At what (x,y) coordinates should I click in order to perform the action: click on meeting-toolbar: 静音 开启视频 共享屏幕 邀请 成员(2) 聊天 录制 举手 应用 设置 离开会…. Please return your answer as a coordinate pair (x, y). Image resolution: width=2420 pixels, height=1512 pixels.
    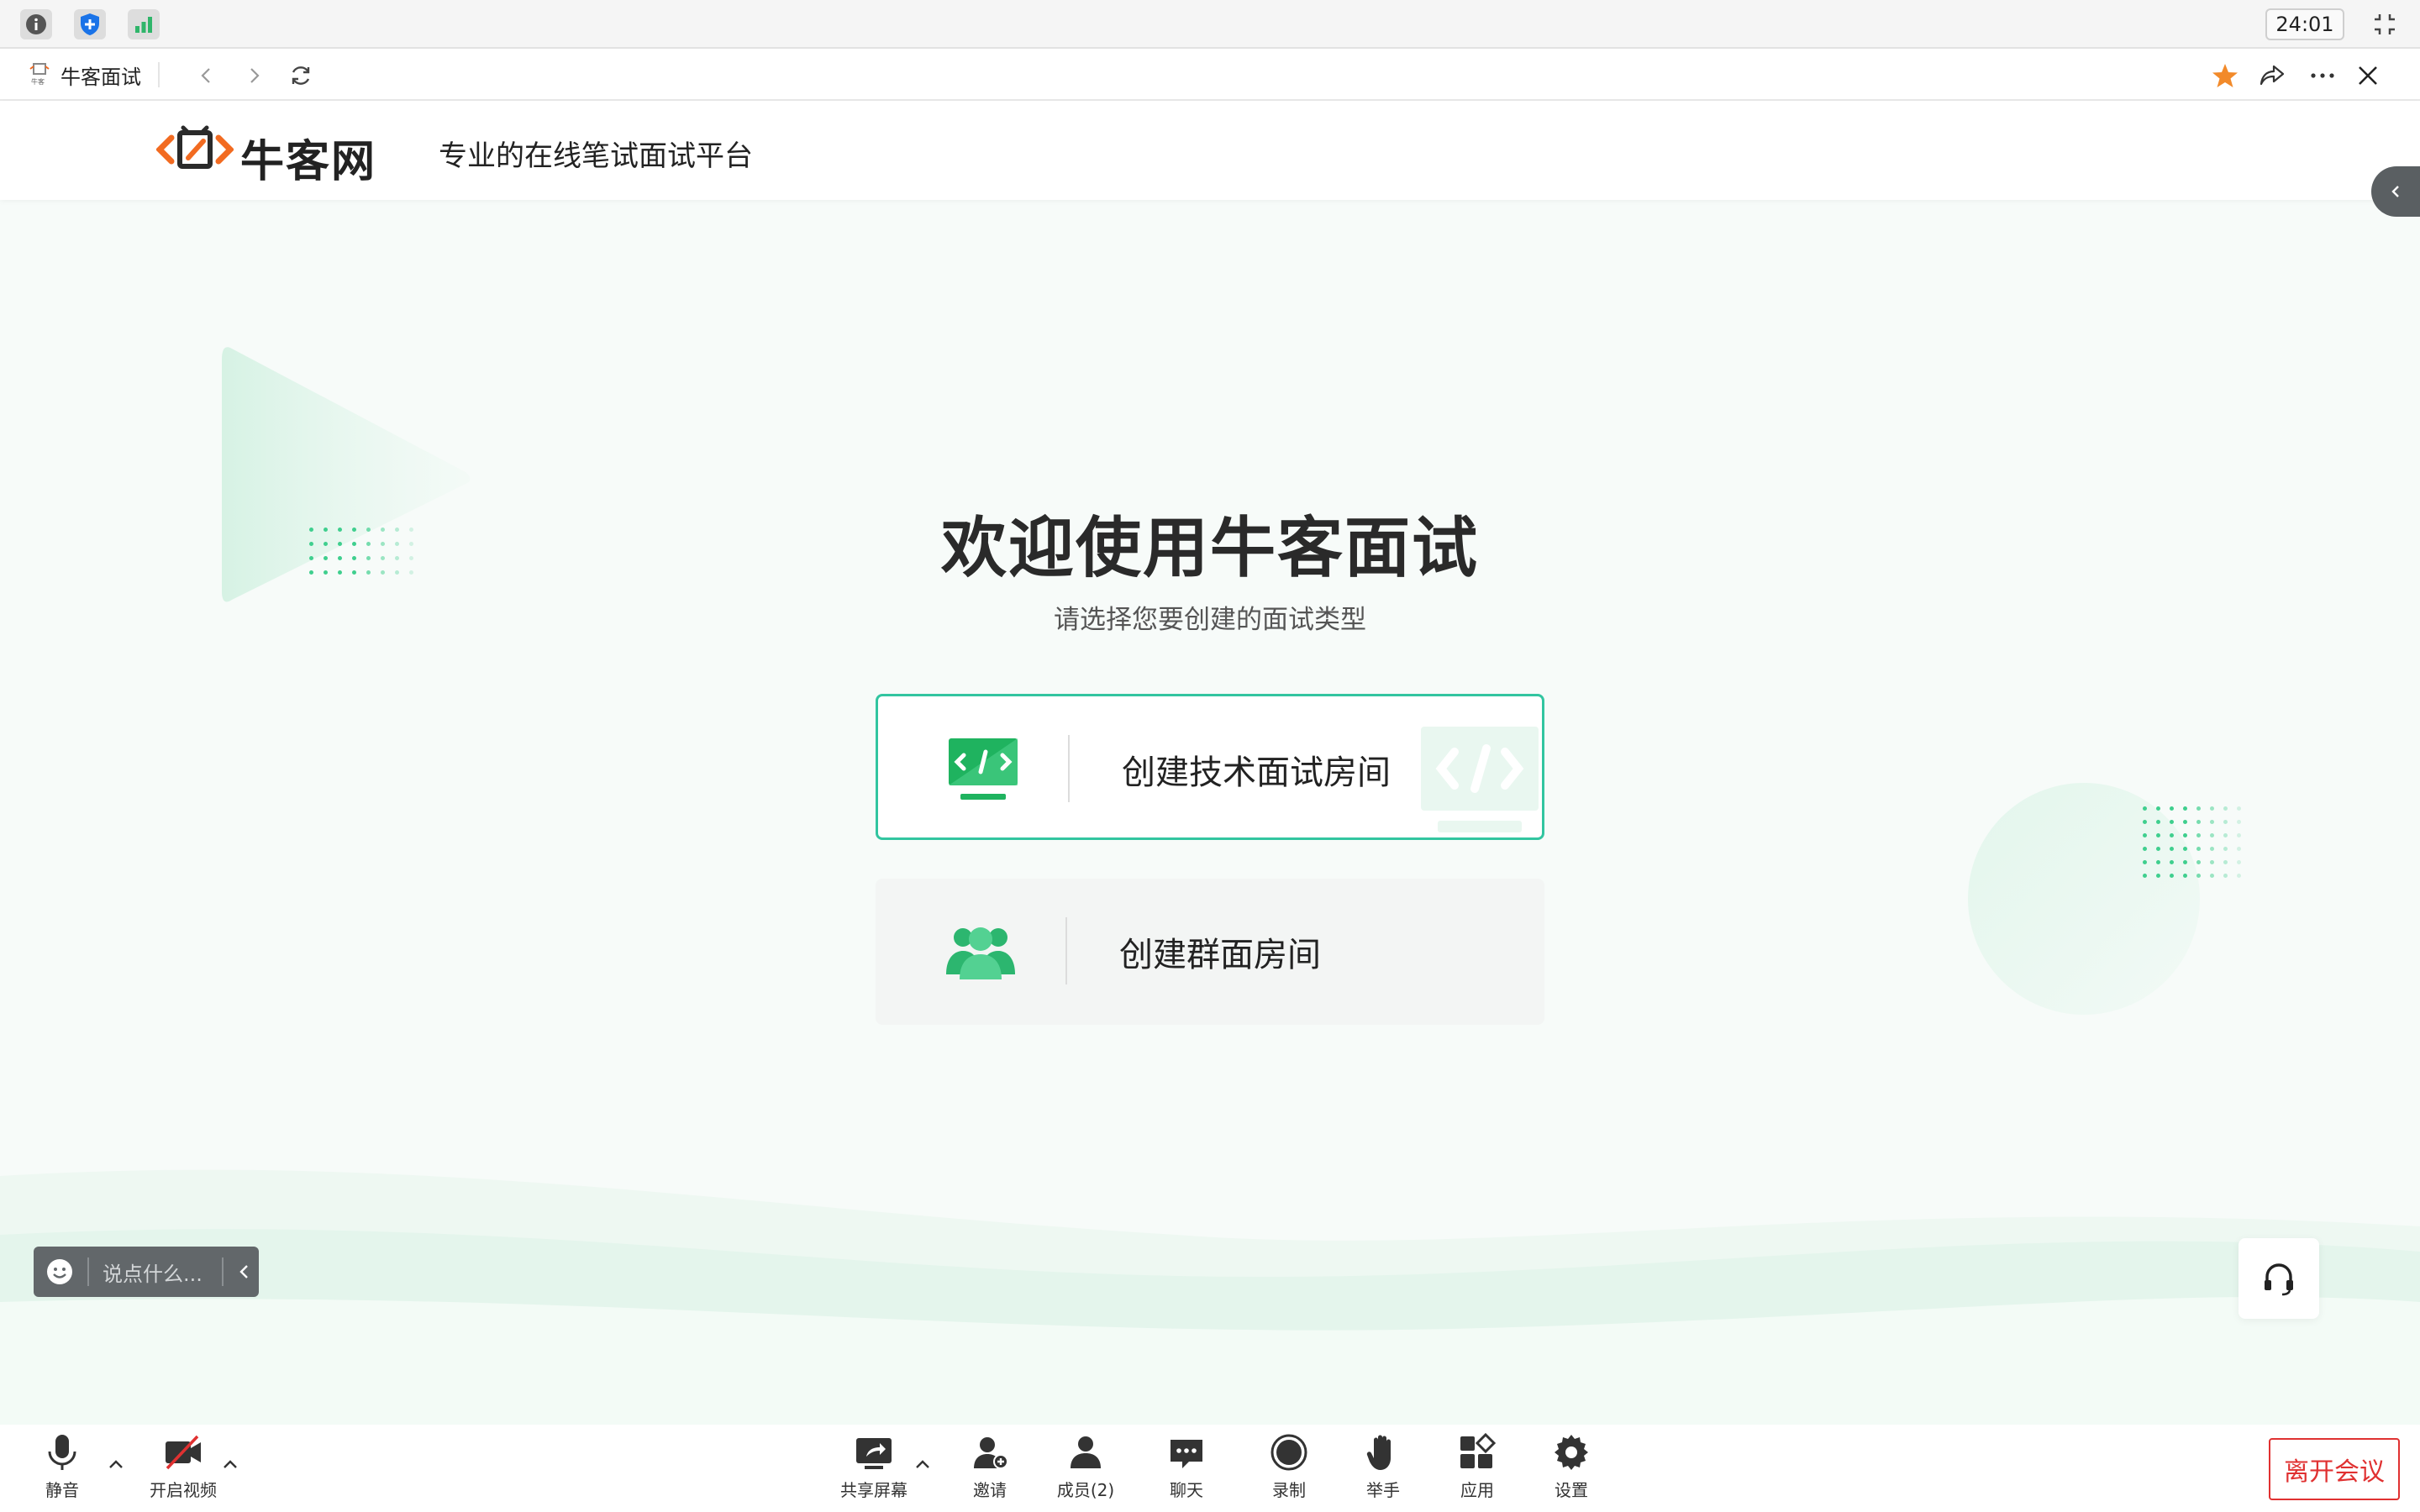
    Looking at the image, I should click on (1210, 1468).